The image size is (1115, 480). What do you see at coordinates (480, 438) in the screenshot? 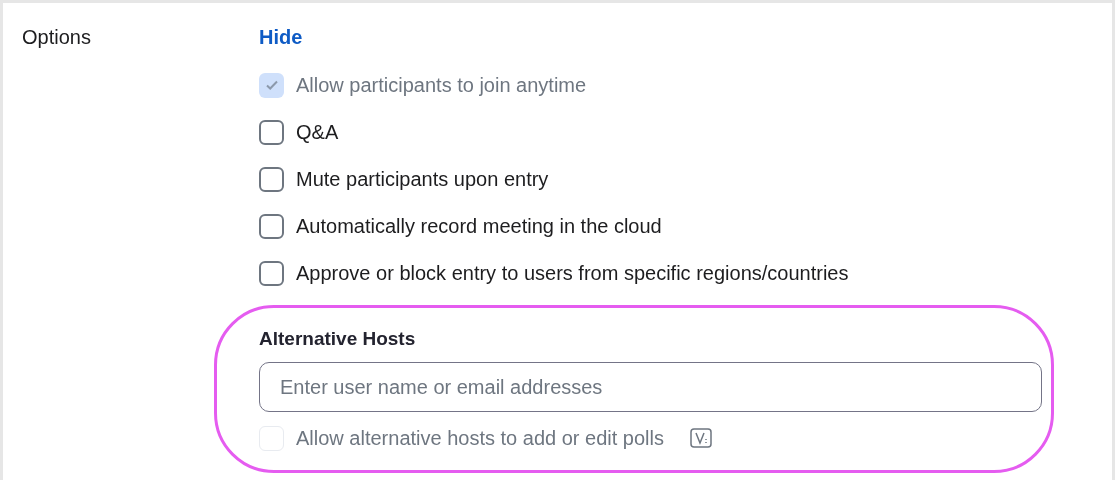
I see `option-label: Allow alternative hosts to add or edit polls` at bounding box center [480, 438].